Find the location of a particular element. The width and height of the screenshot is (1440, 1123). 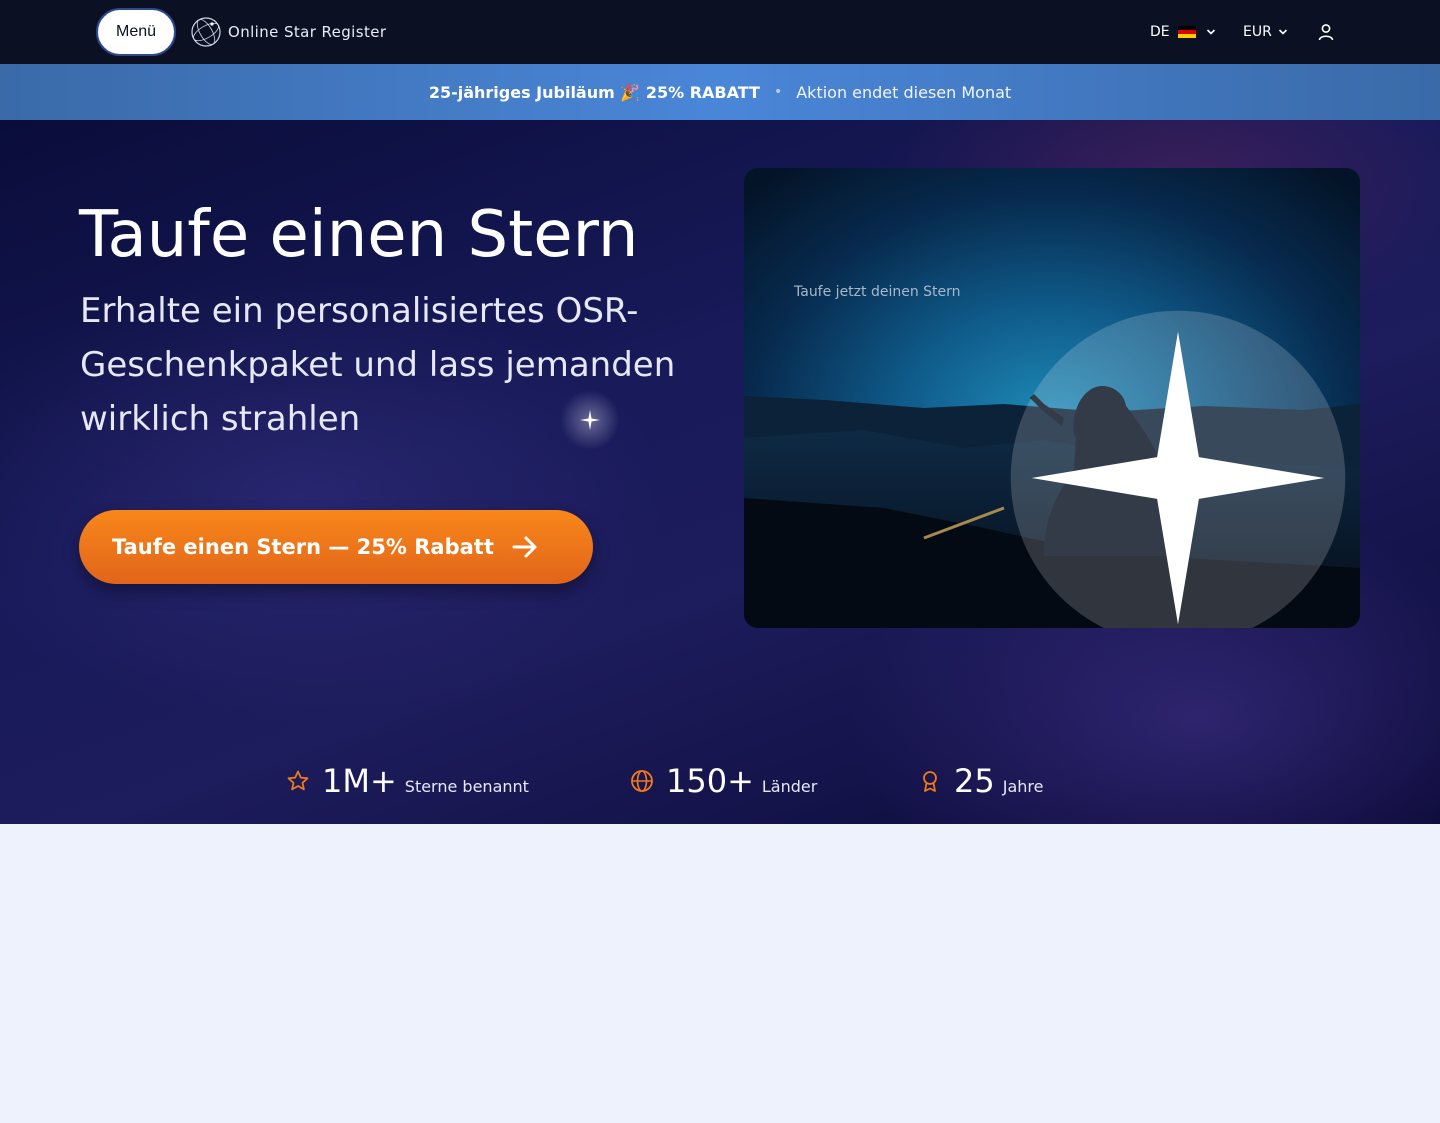

sparkle-icon is located at coordinates (590, 420).